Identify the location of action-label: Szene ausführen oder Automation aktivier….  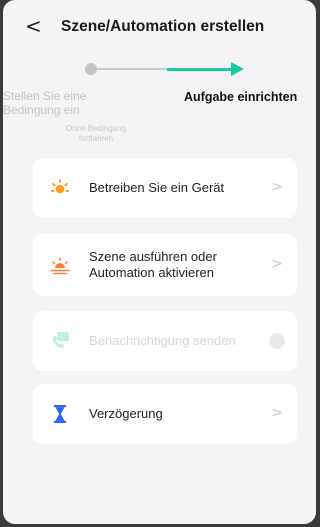
(153, 264).